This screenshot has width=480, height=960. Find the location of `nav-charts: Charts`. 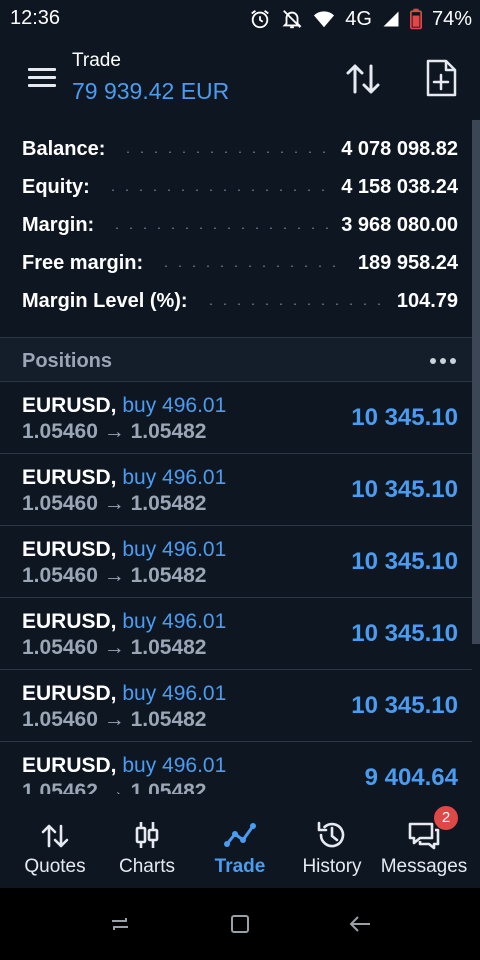

nav-charts: Charts is located at coordinates (147, 847).